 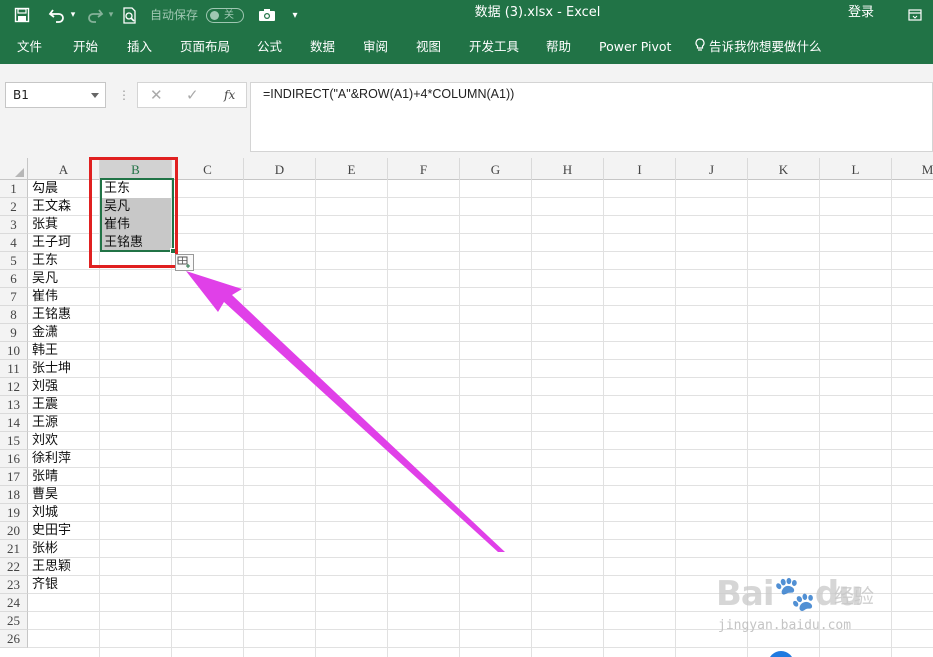 What do you see at coordinates (758, 47) in the screenshot?
I see `tell-me-search: 告诉我你想要做什么` at bounding box center [758, 47].